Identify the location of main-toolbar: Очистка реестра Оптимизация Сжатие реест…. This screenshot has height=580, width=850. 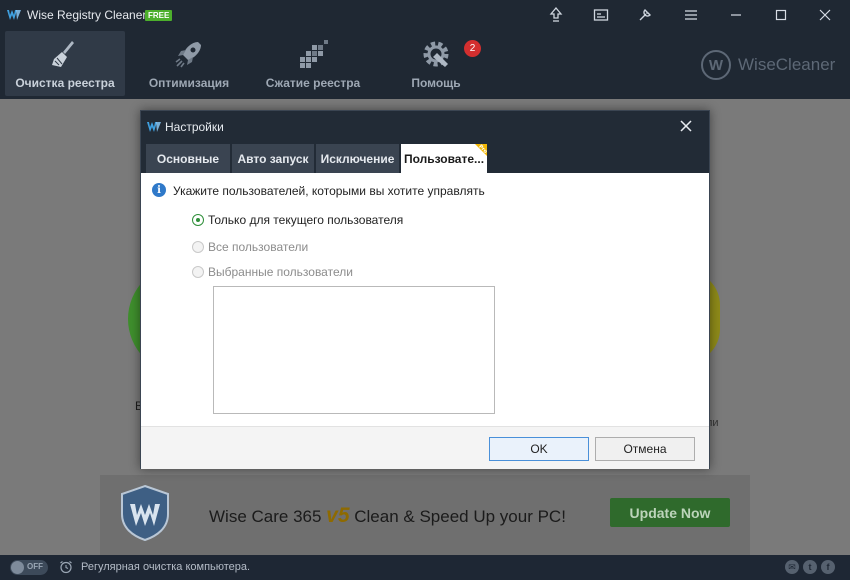
(425, 64).